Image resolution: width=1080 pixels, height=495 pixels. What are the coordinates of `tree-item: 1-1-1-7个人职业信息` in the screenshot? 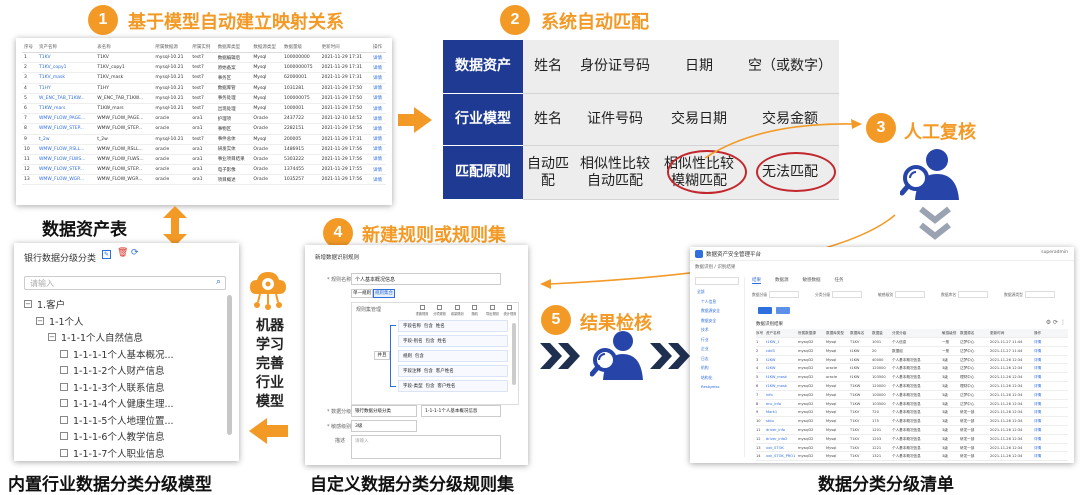 It's located at (112, 452).